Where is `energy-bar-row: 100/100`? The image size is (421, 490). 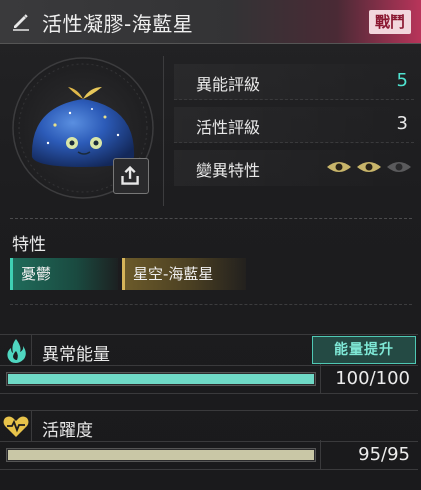
energy-bar-row: 100/100 is located at coordinates (209, 379).